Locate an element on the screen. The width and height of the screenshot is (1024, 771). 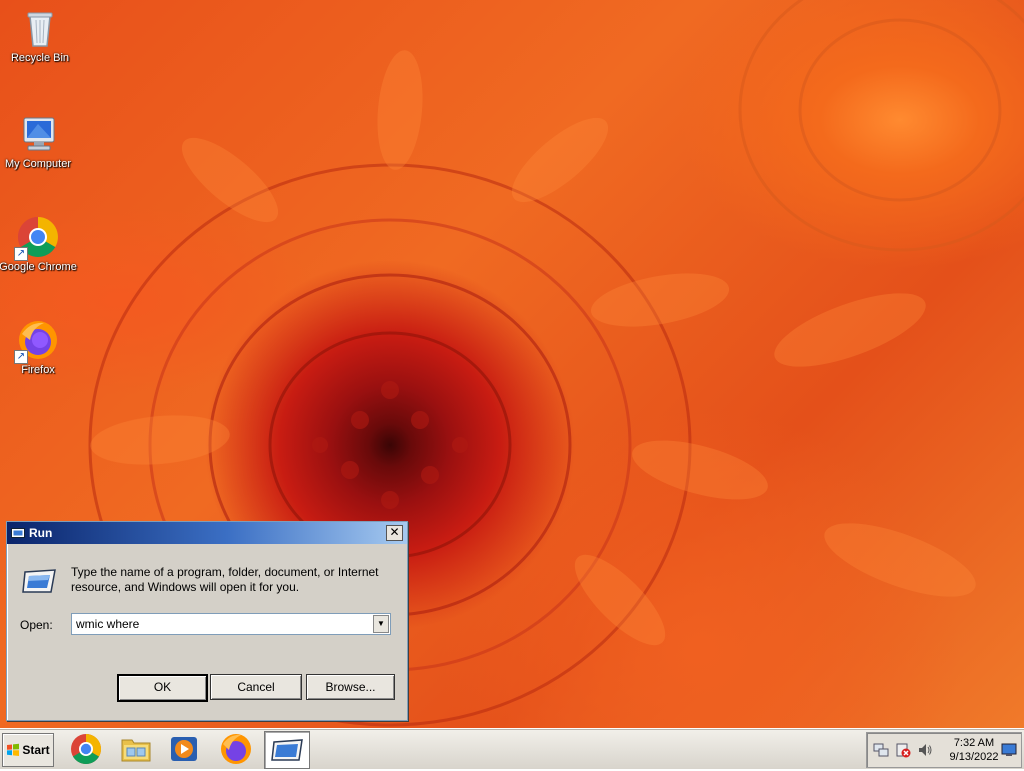
windows-flag-icon is located at coordinates (13, 749).